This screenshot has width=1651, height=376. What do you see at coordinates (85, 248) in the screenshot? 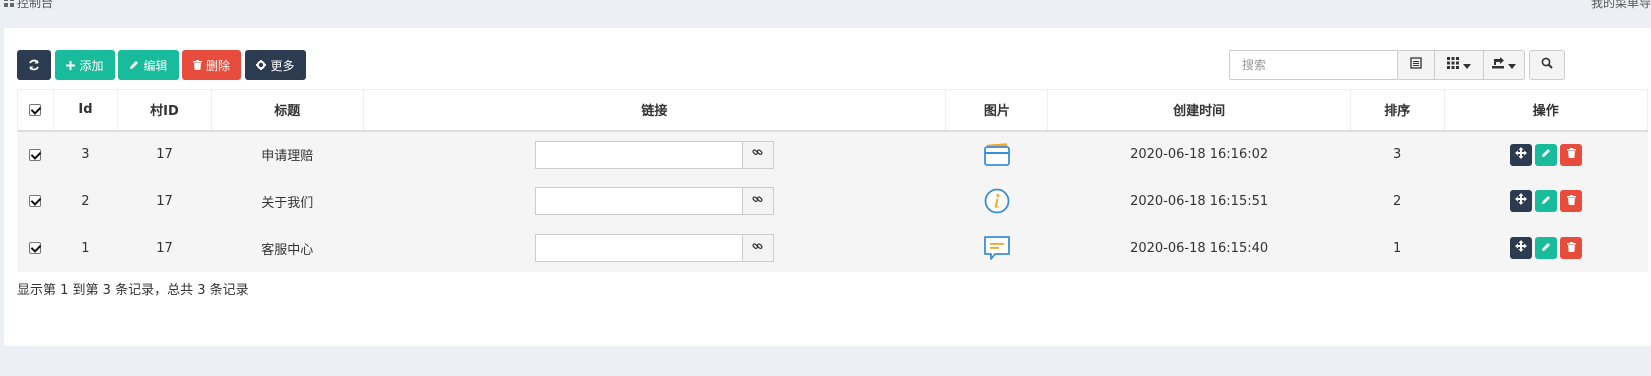
I see `row-id: 1` at bounding box center [85, 248].